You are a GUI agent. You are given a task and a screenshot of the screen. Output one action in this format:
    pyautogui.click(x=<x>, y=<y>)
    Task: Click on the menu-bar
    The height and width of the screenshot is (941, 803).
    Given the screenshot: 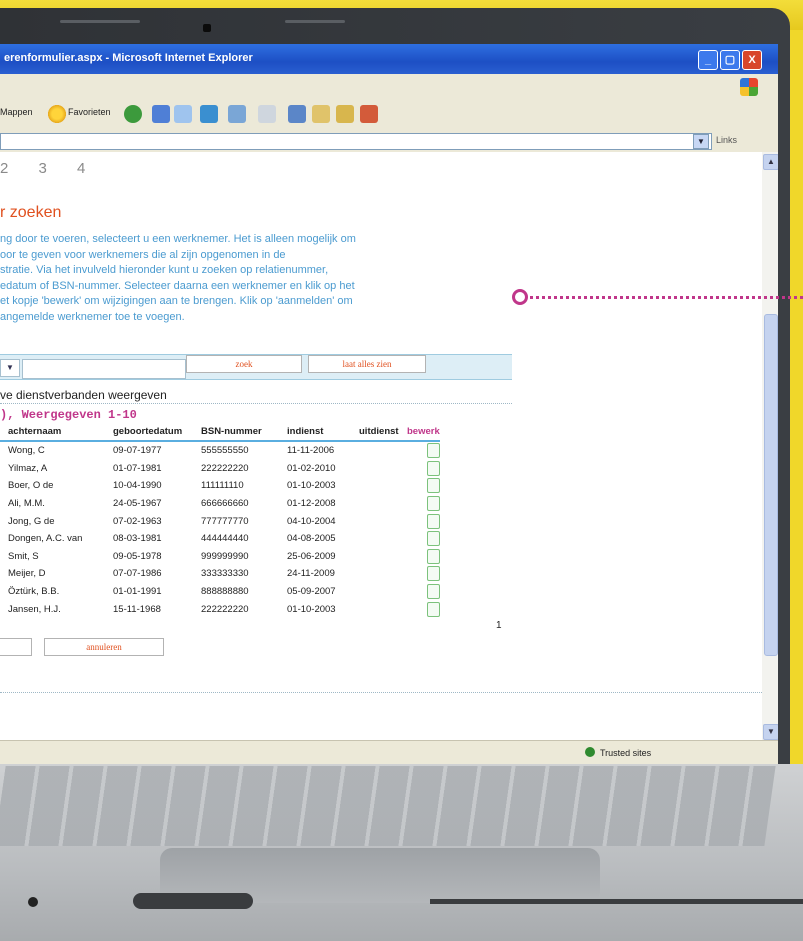 What is the action you would take?
    pyautogui.click(x=389, y=87)
    